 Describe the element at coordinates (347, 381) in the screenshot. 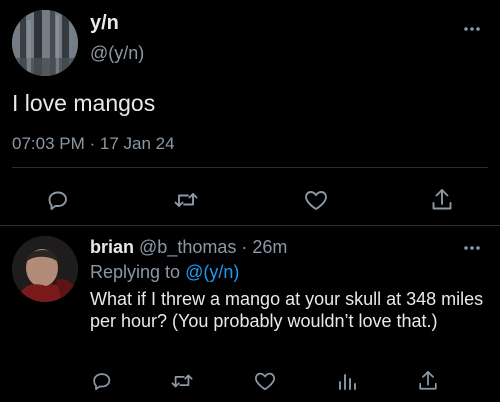

I see `analytics-icon` at that location.